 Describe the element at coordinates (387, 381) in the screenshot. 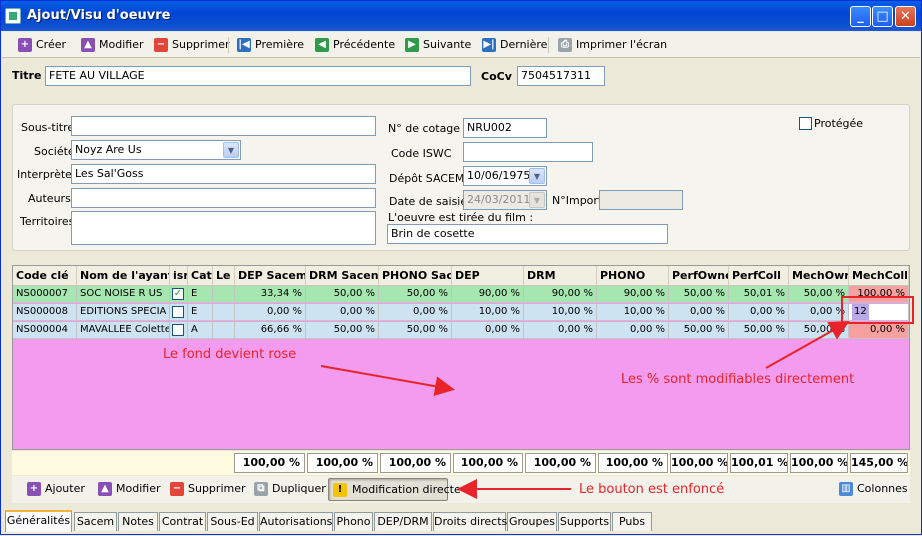

I see `arrow-to-pink-area` at that location.